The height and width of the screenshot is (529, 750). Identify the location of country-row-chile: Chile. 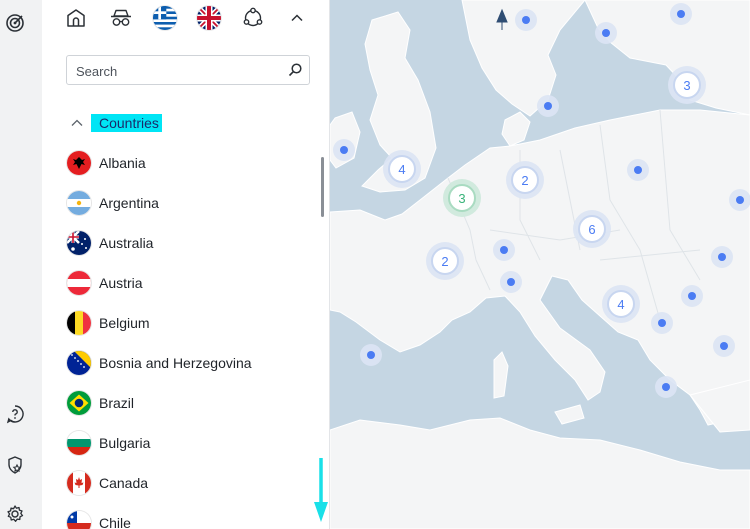
(182, 516).